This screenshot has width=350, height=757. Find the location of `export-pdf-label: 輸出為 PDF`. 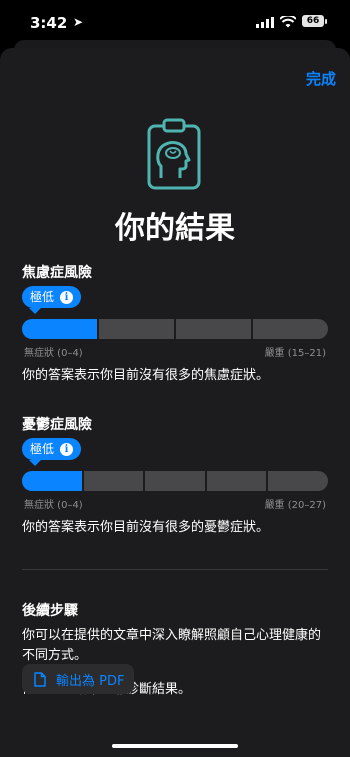

export-pdf-label: 輸出為 PDF is located at coordinates (90, 681).